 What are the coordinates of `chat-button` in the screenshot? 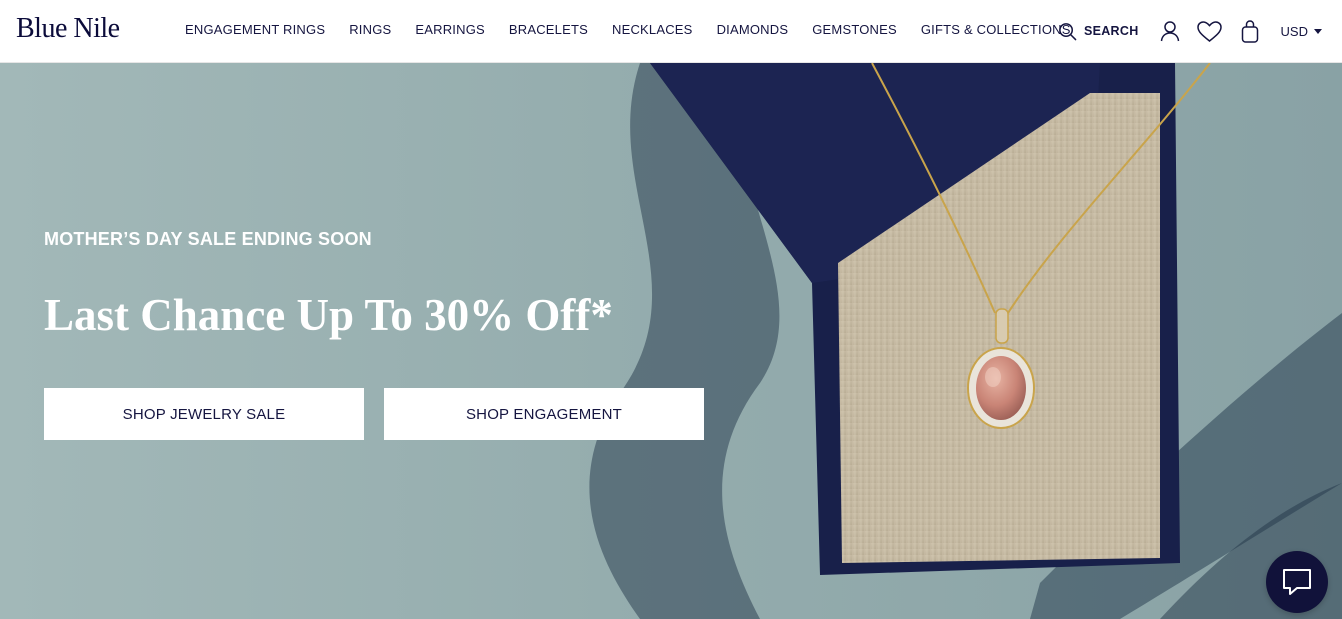 It's located at (1297, 582).